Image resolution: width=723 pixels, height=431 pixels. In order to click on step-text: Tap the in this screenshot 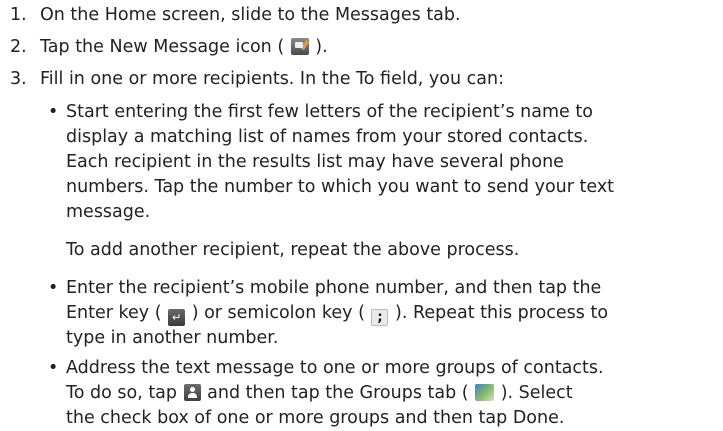, I will do `click(75, 47)`.